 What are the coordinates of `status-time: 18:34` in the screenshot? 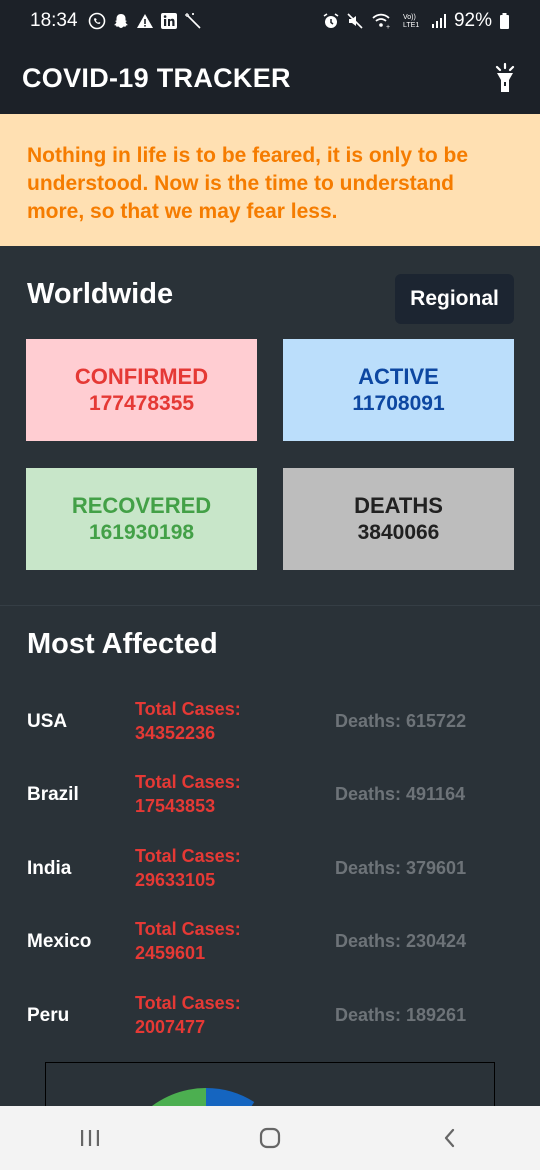 It's located at (54, 20).